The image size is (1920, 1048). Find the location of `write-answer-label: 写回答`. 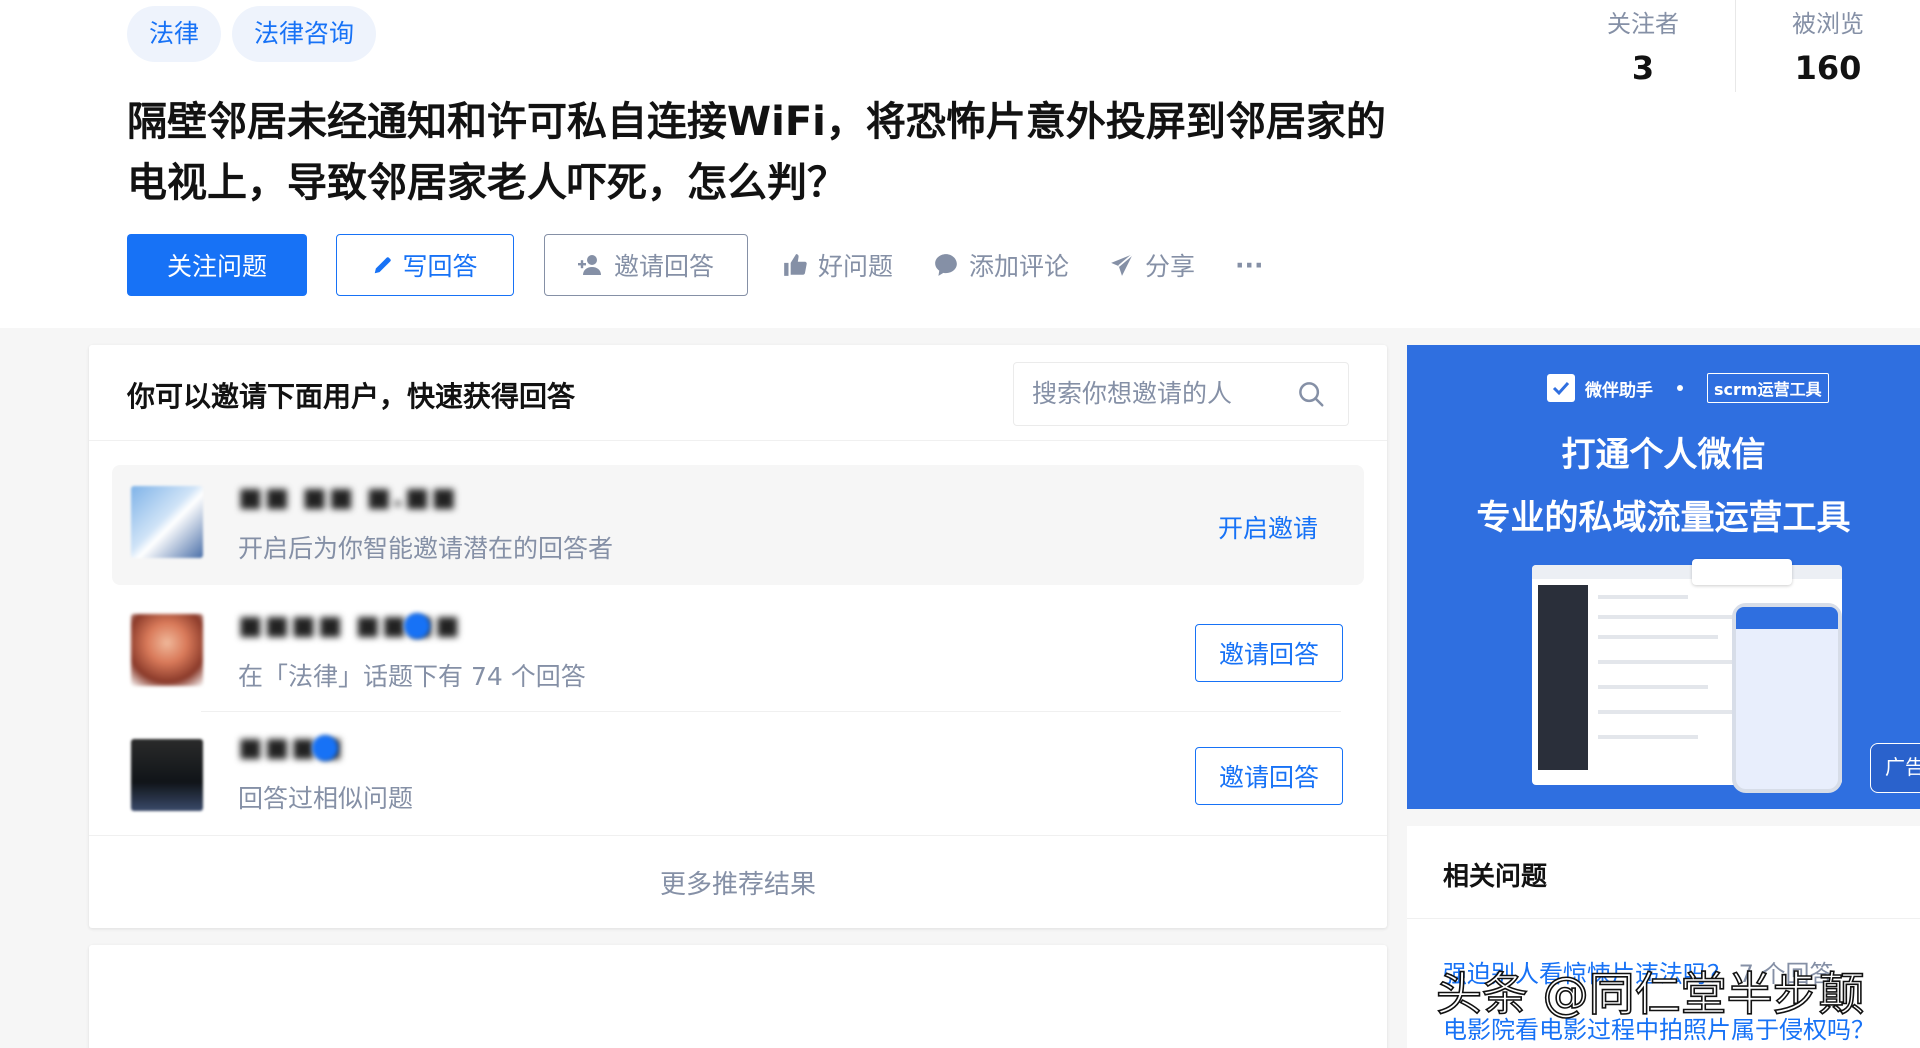

write-answer-label: 写回答 is located at coordinates (440, 266).